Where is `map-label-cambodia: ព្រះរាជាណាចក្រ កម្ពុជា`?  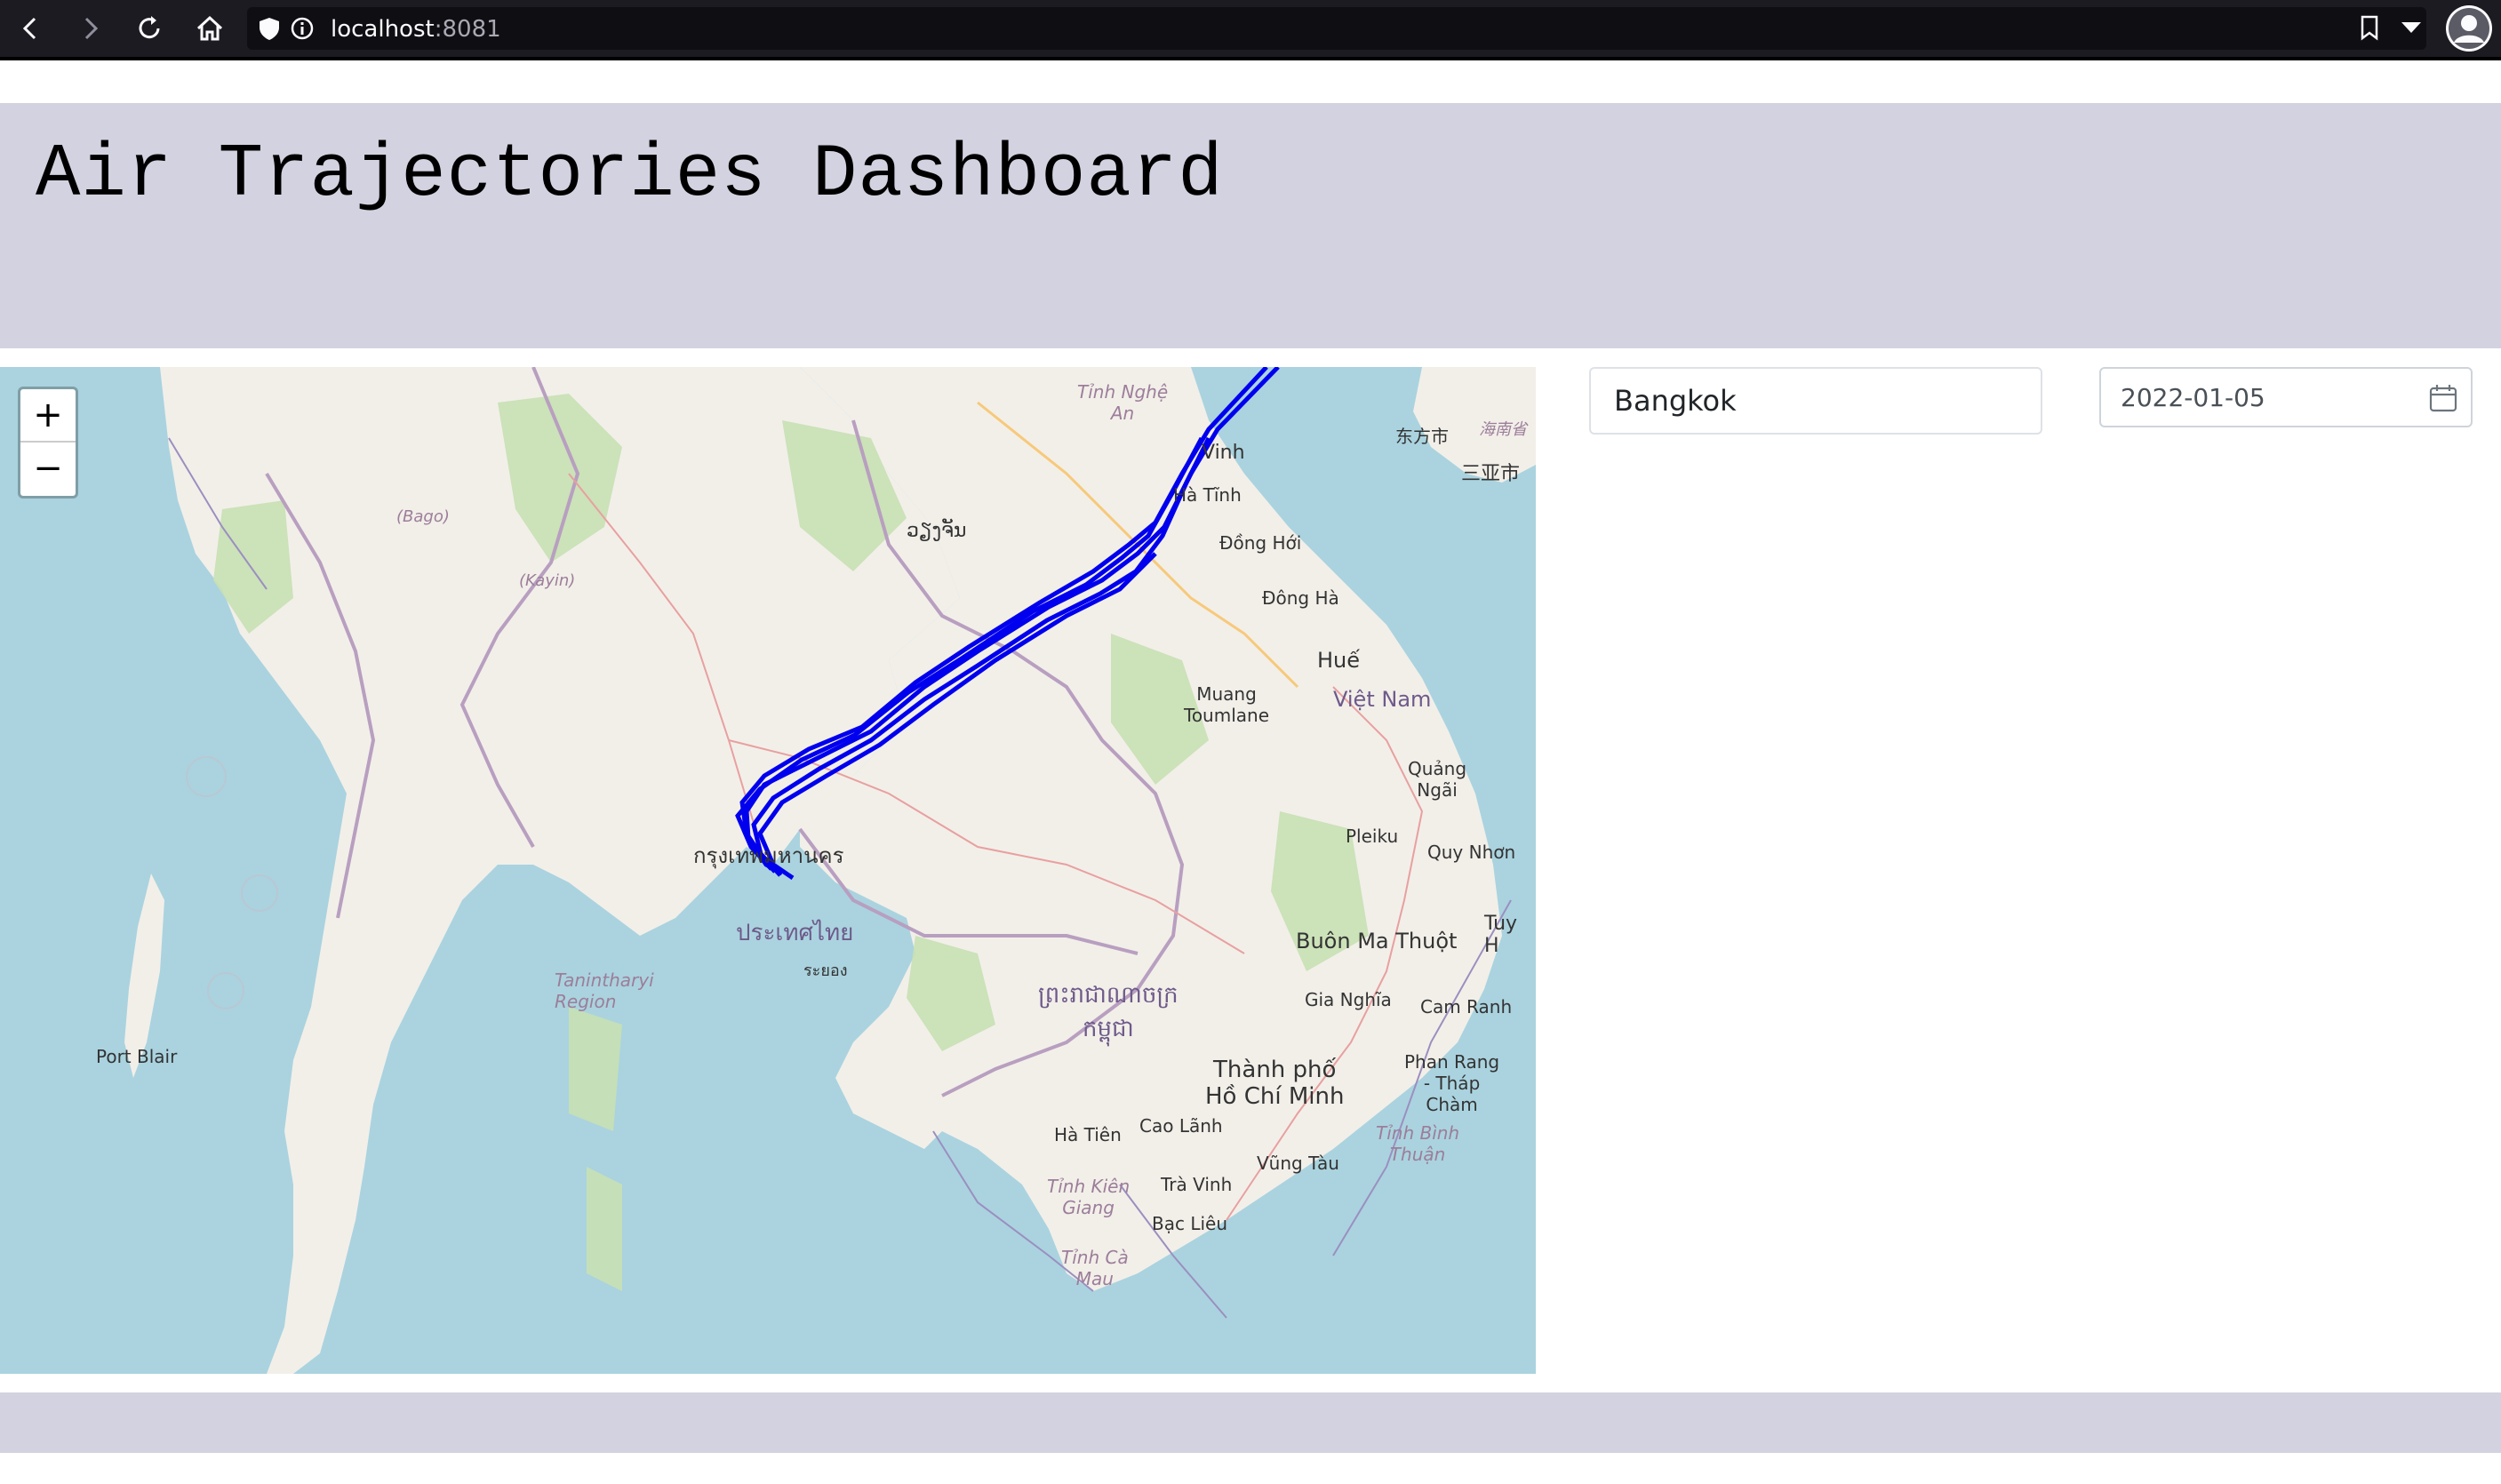
map-label-cambodia: ព្រះរាជាណាចក្រ កម្ពុជា is located at coordinates (1108, 1012).